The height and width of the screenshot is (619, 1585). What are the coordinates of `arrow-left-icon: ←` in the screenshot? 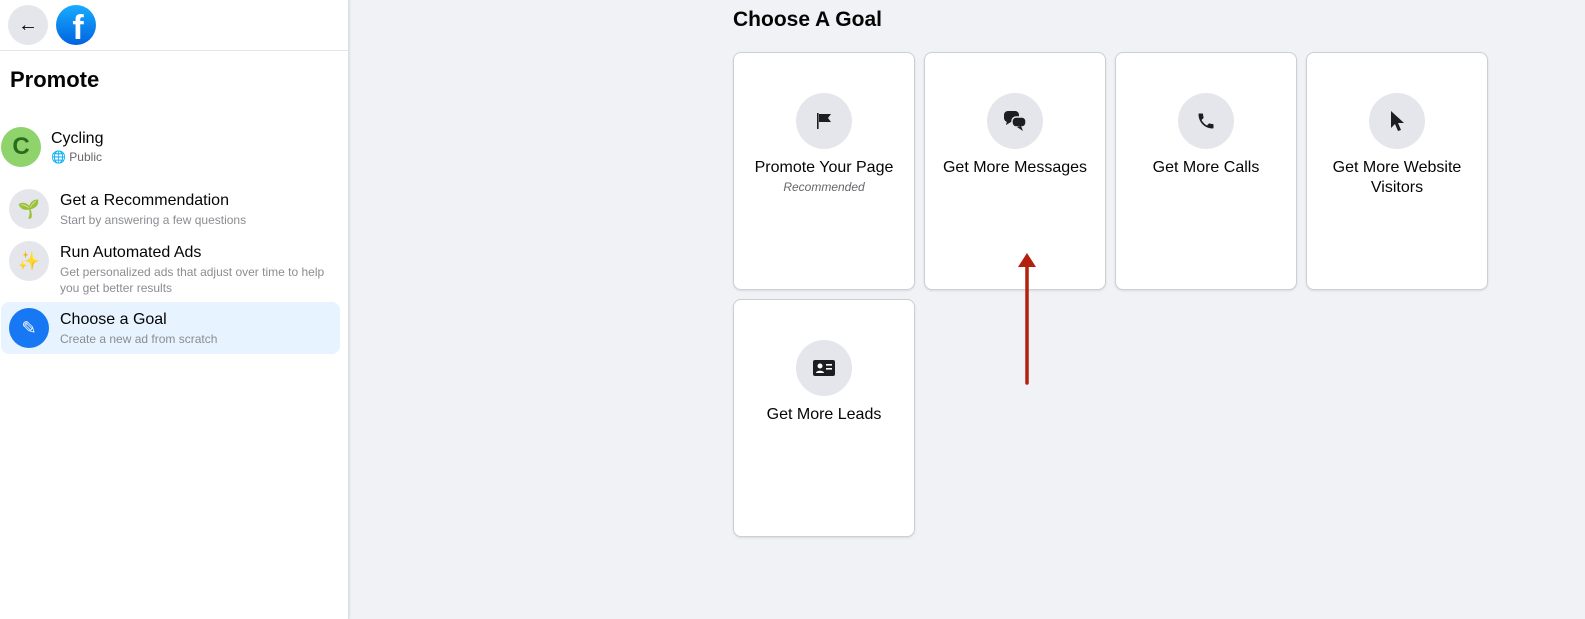 It's located at (28, 24).